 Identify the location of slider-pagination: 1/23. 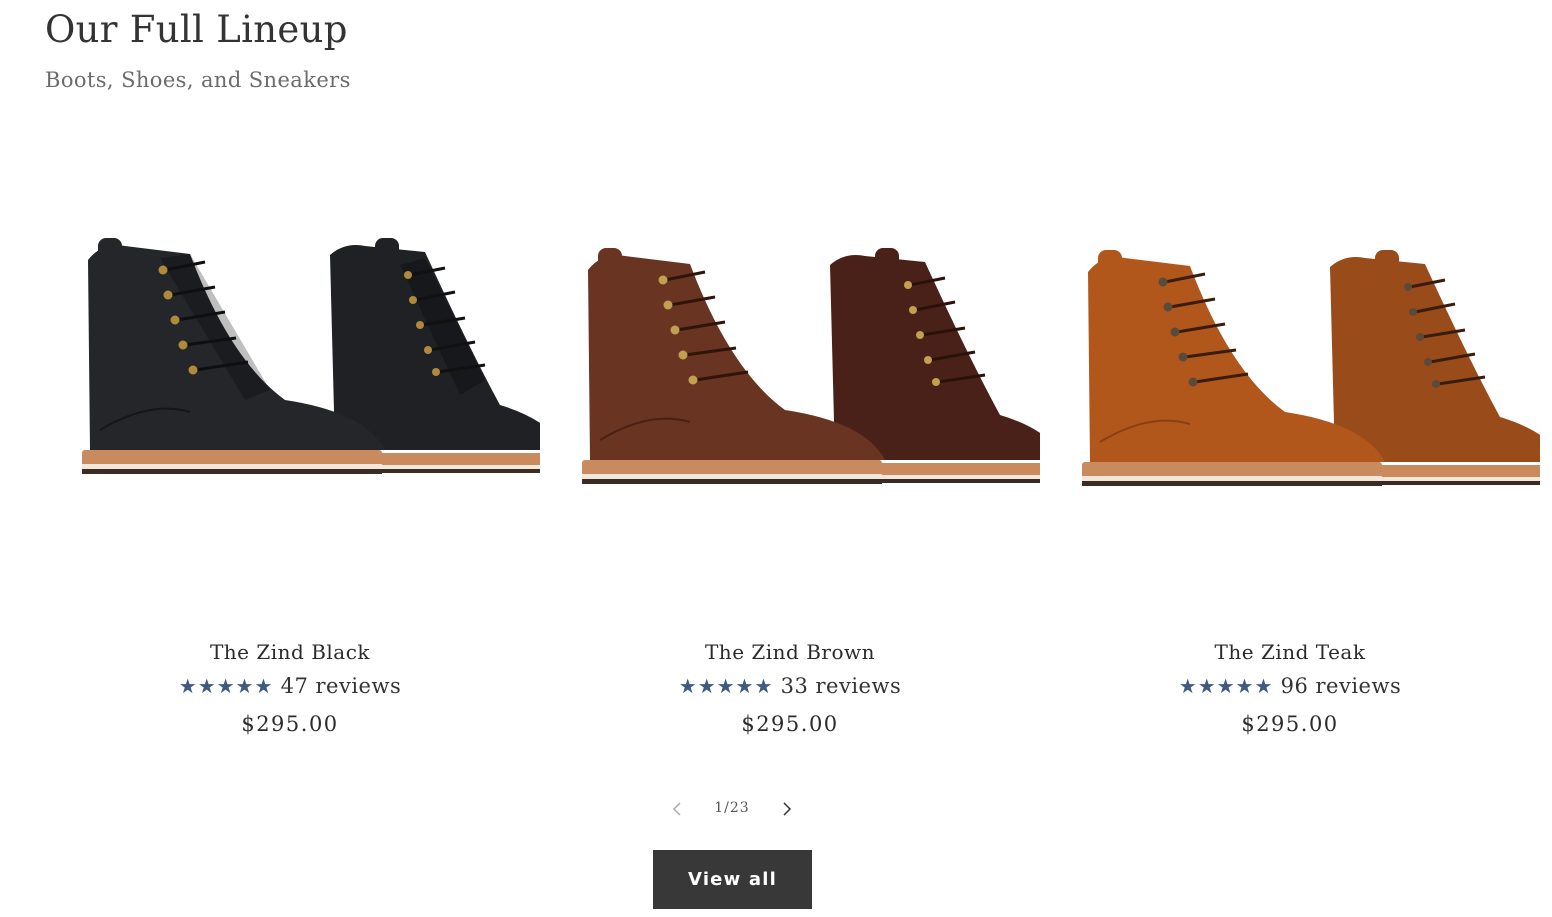
(732, 809).